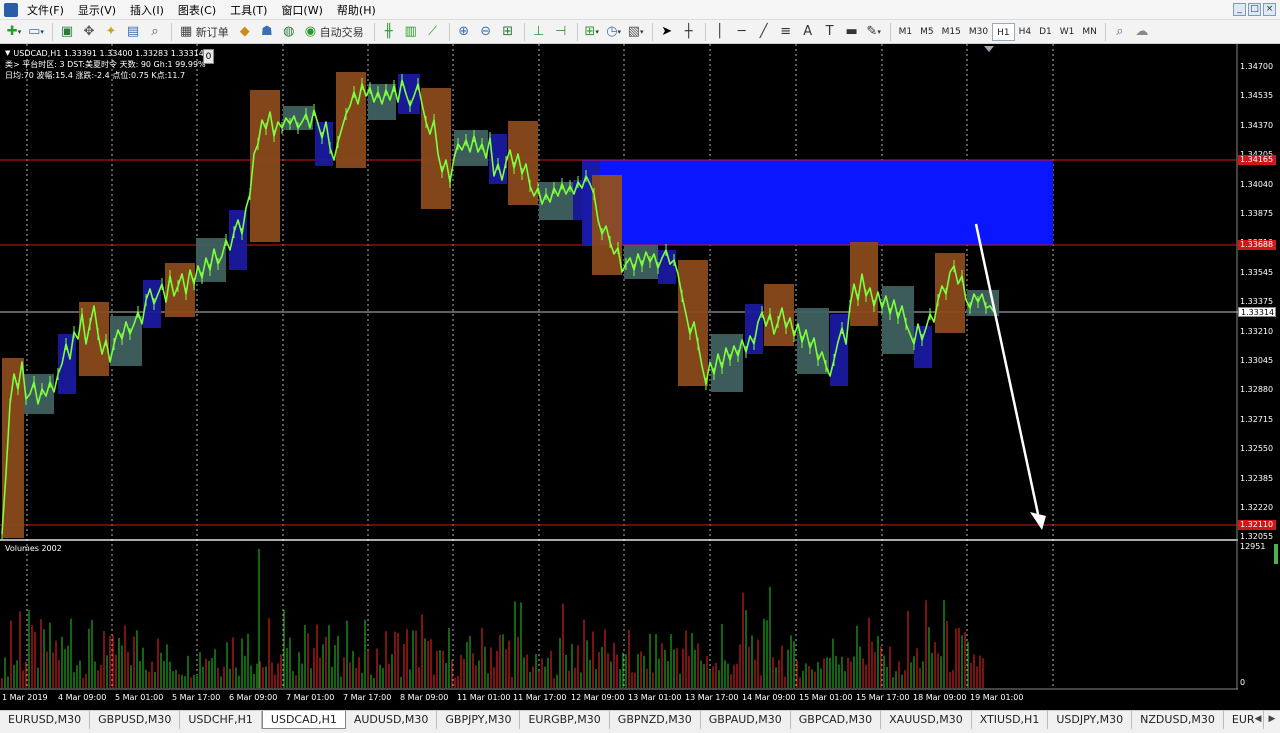 This screenshot has width=1280, height=733. I want to click on menu-help: 帮助(H), so click(356, 10).